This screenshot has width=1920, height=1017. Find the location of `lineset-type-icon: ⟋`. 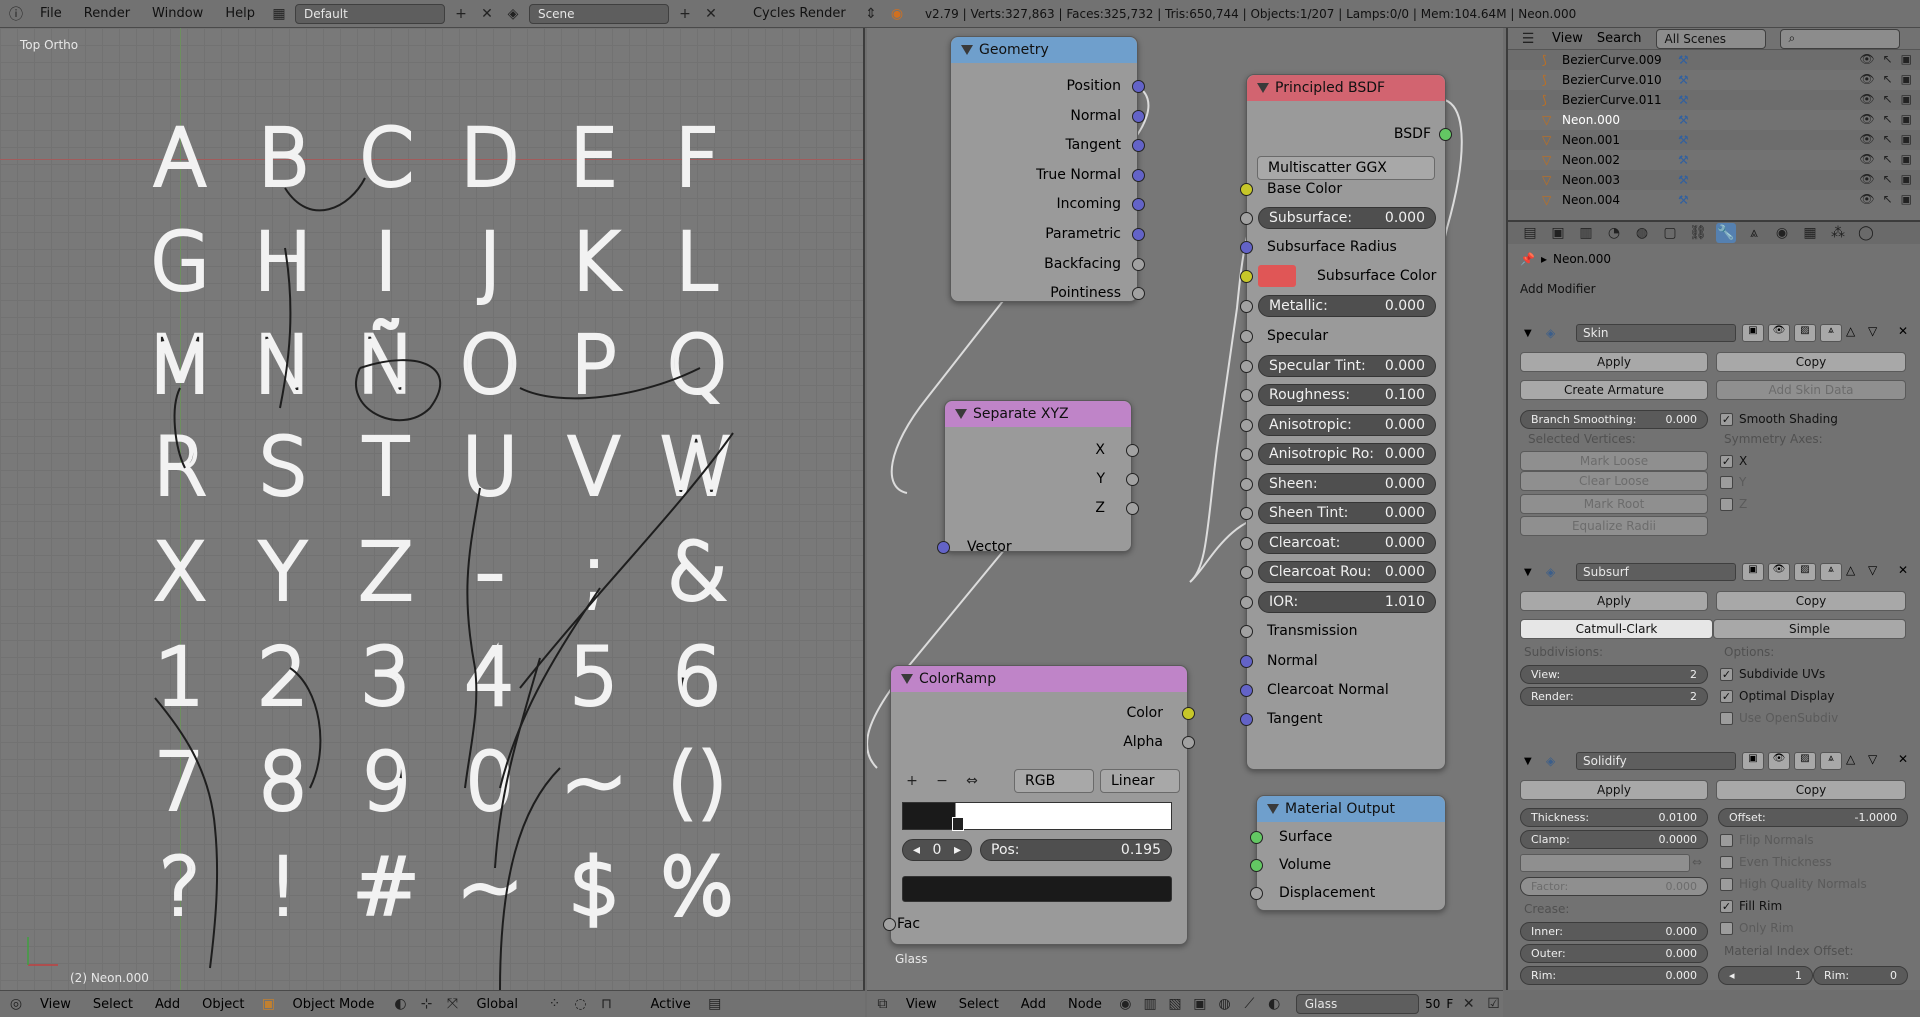

lineset-type-icon: ⟋ is located at coordinates (1249, 1004).